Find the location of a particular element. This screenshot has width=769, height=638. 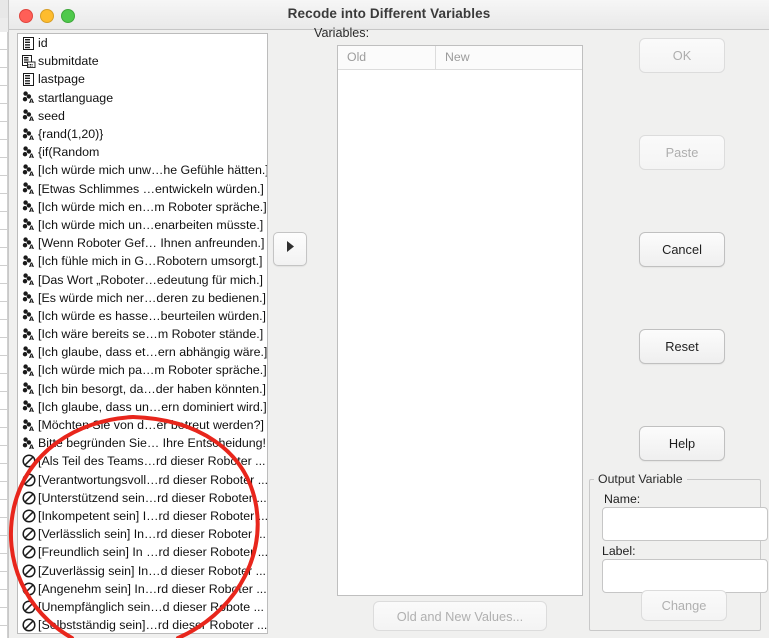

list-item: A [Ich würde mich pa…m Roboter spräche.] is located at coordinates (142, 370).